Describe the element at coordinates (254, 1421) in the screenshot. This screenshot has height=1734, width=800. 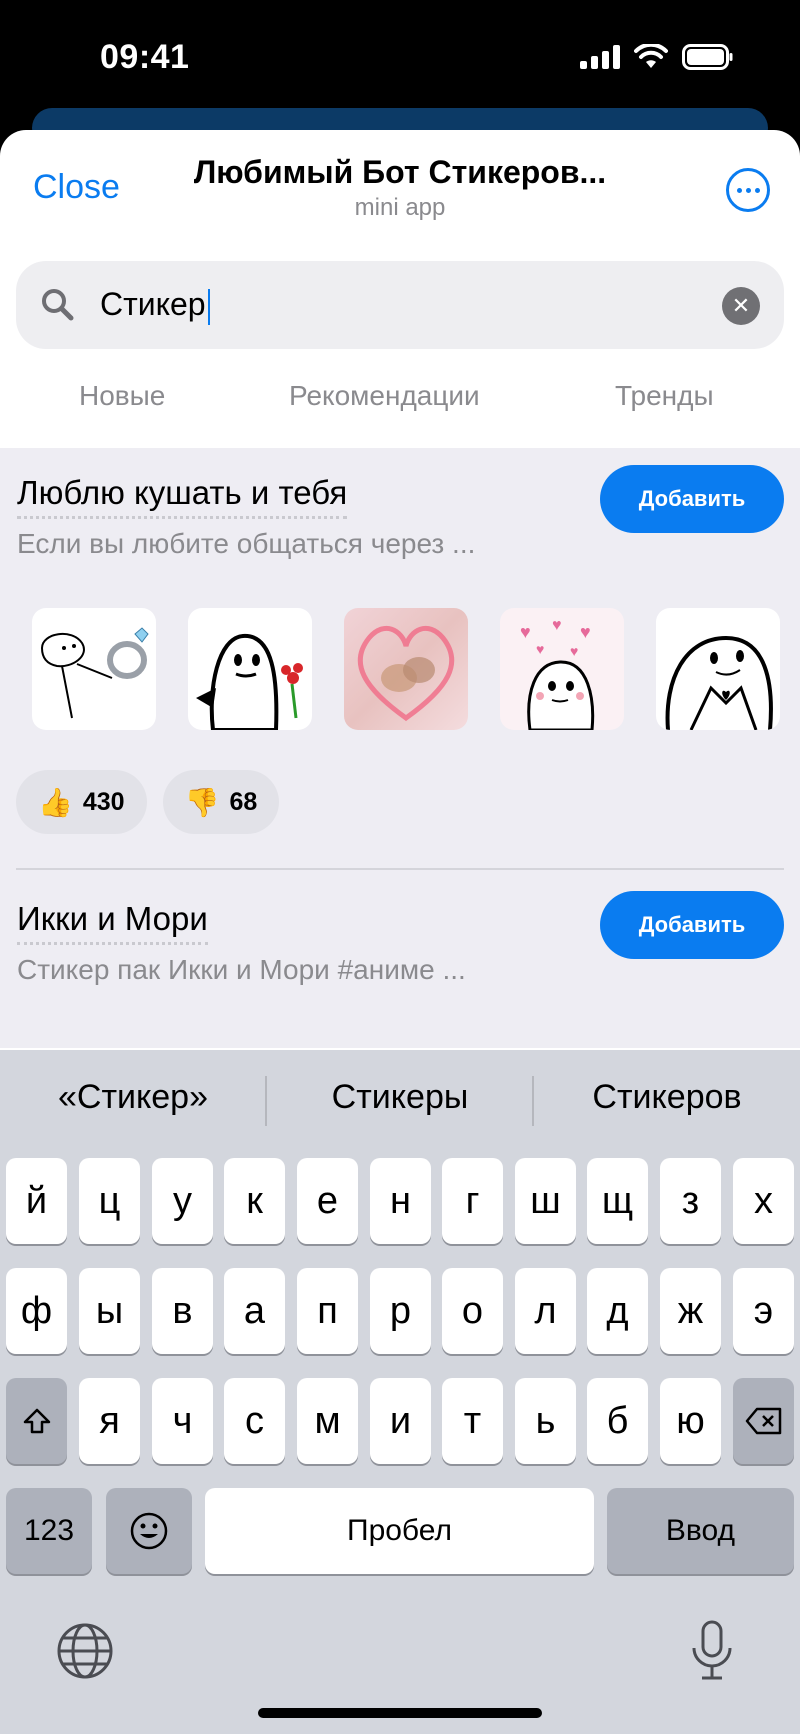
I see `key: с` at that location.